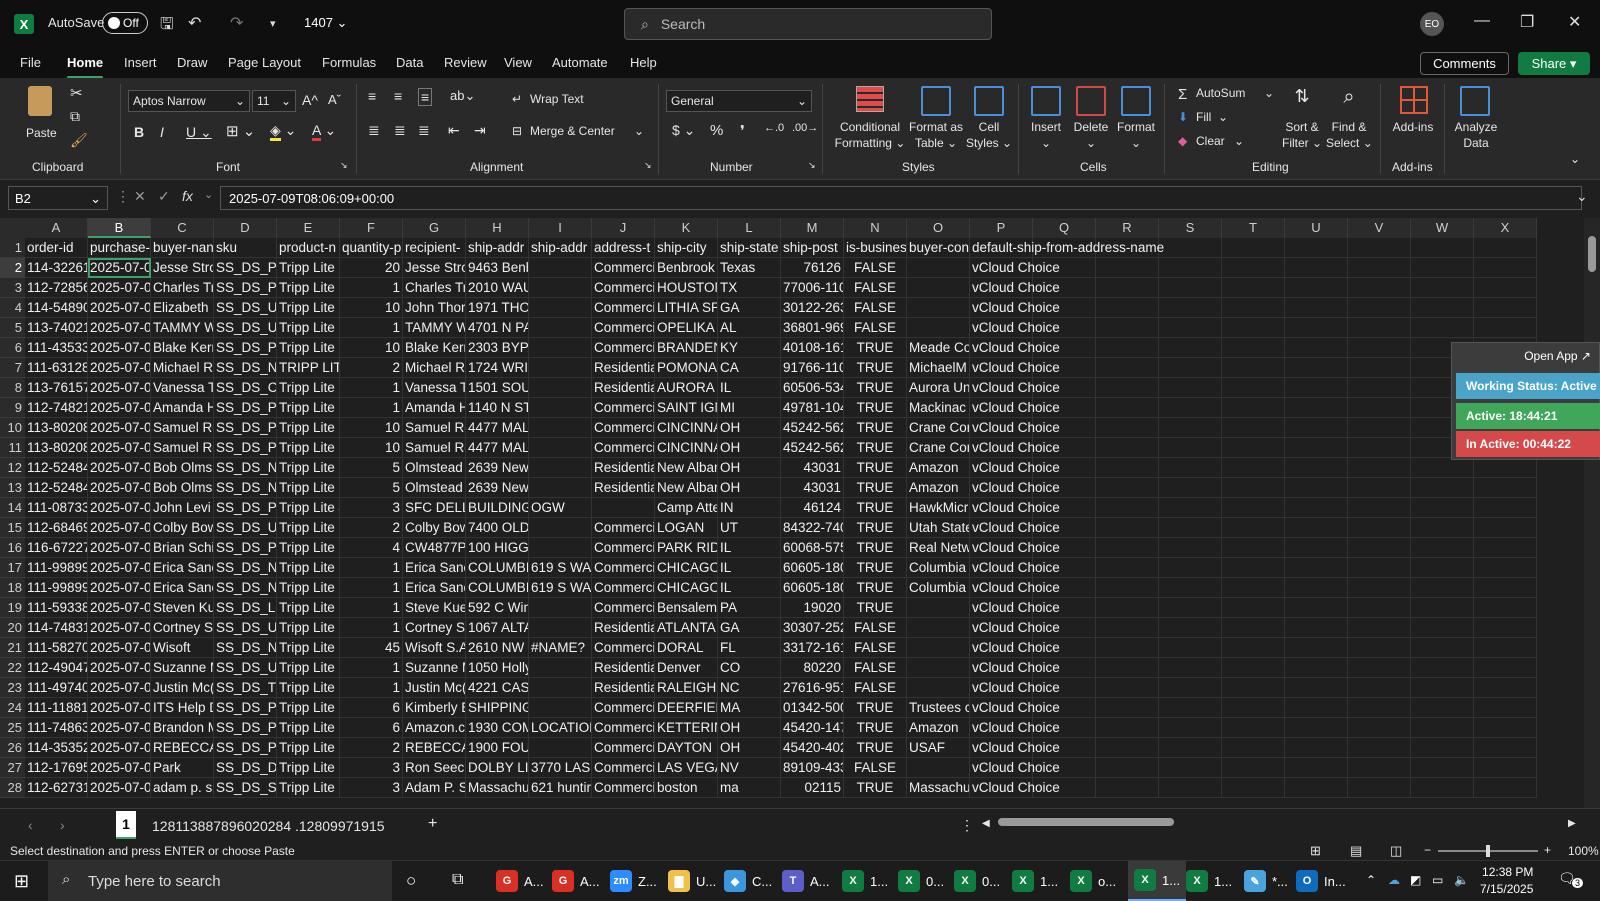  Describe the element at coordinates (56, 748) in the screenshot. I see `cell: 114-35352` at that location.